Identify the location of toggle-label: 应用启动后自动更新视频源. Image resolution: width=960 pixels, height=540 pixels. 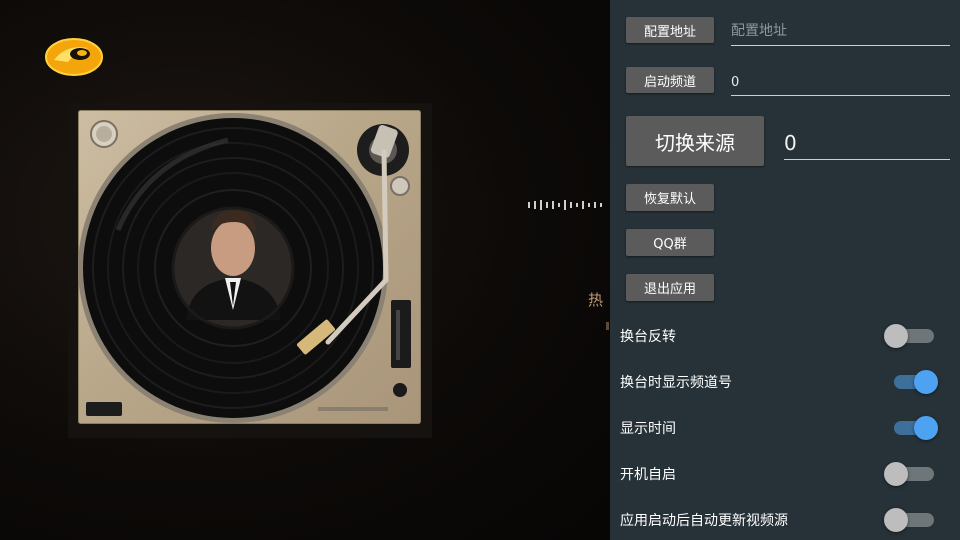
(704, 521).